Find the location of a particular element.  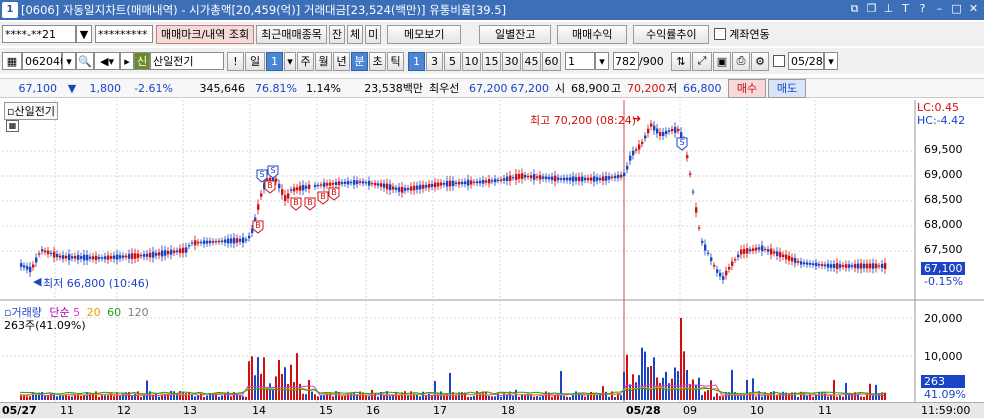

interval-30: 30 is located at coordinates (511, 61).